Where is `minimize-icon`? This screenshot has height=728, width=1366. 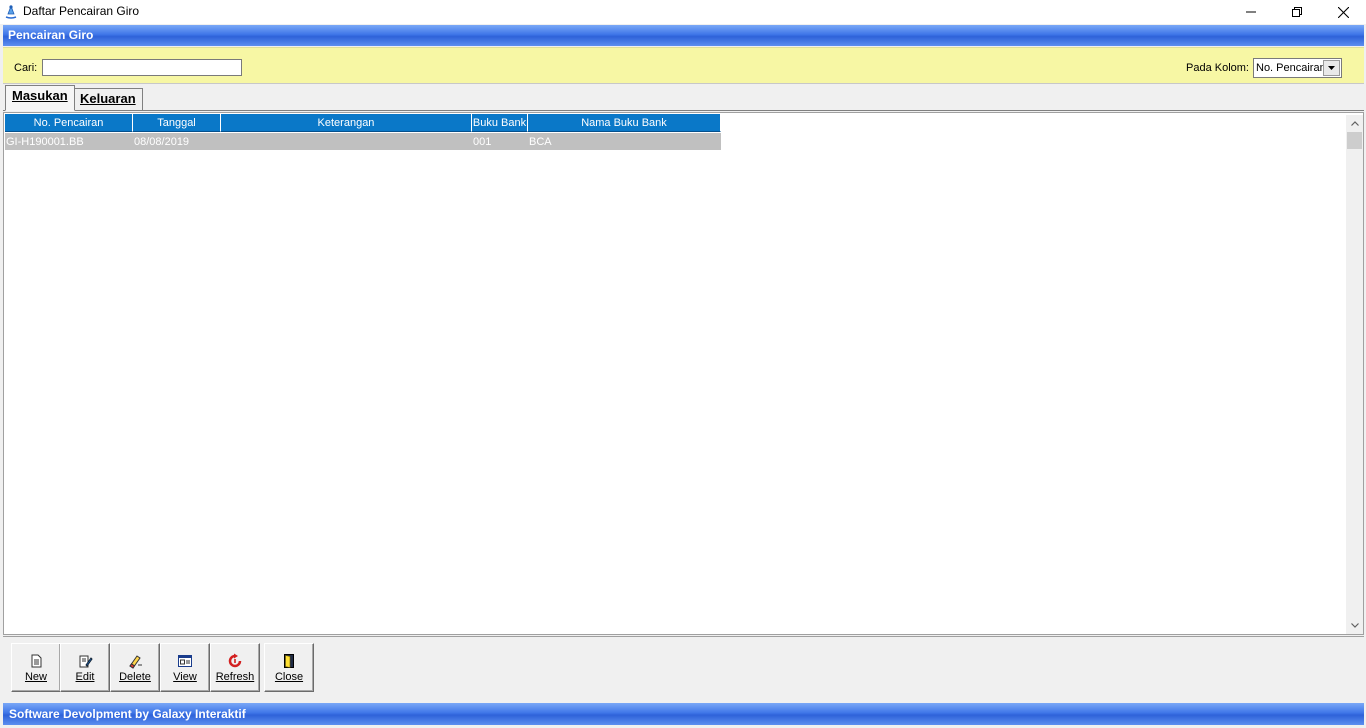
minimize-icon is located at coordinates (1251, 12).